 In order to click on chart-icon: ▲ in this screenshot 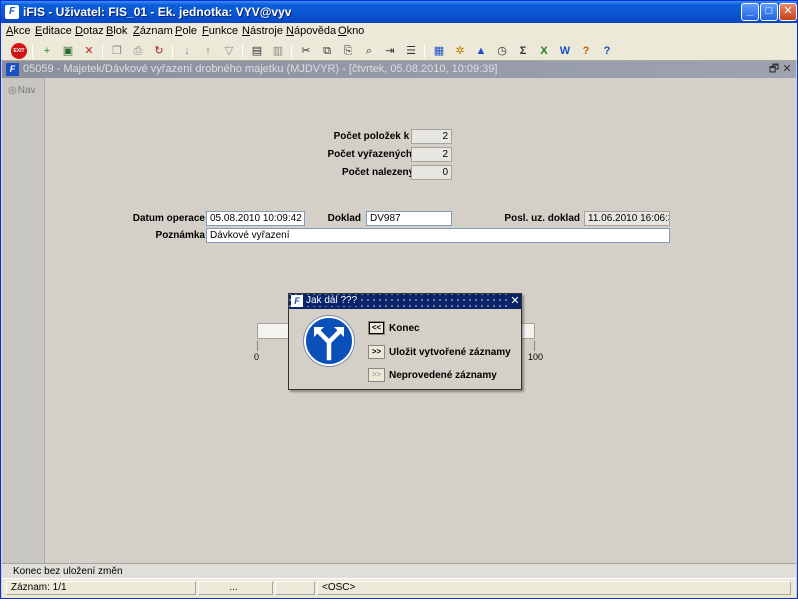, I will do `click(481, 51)`.